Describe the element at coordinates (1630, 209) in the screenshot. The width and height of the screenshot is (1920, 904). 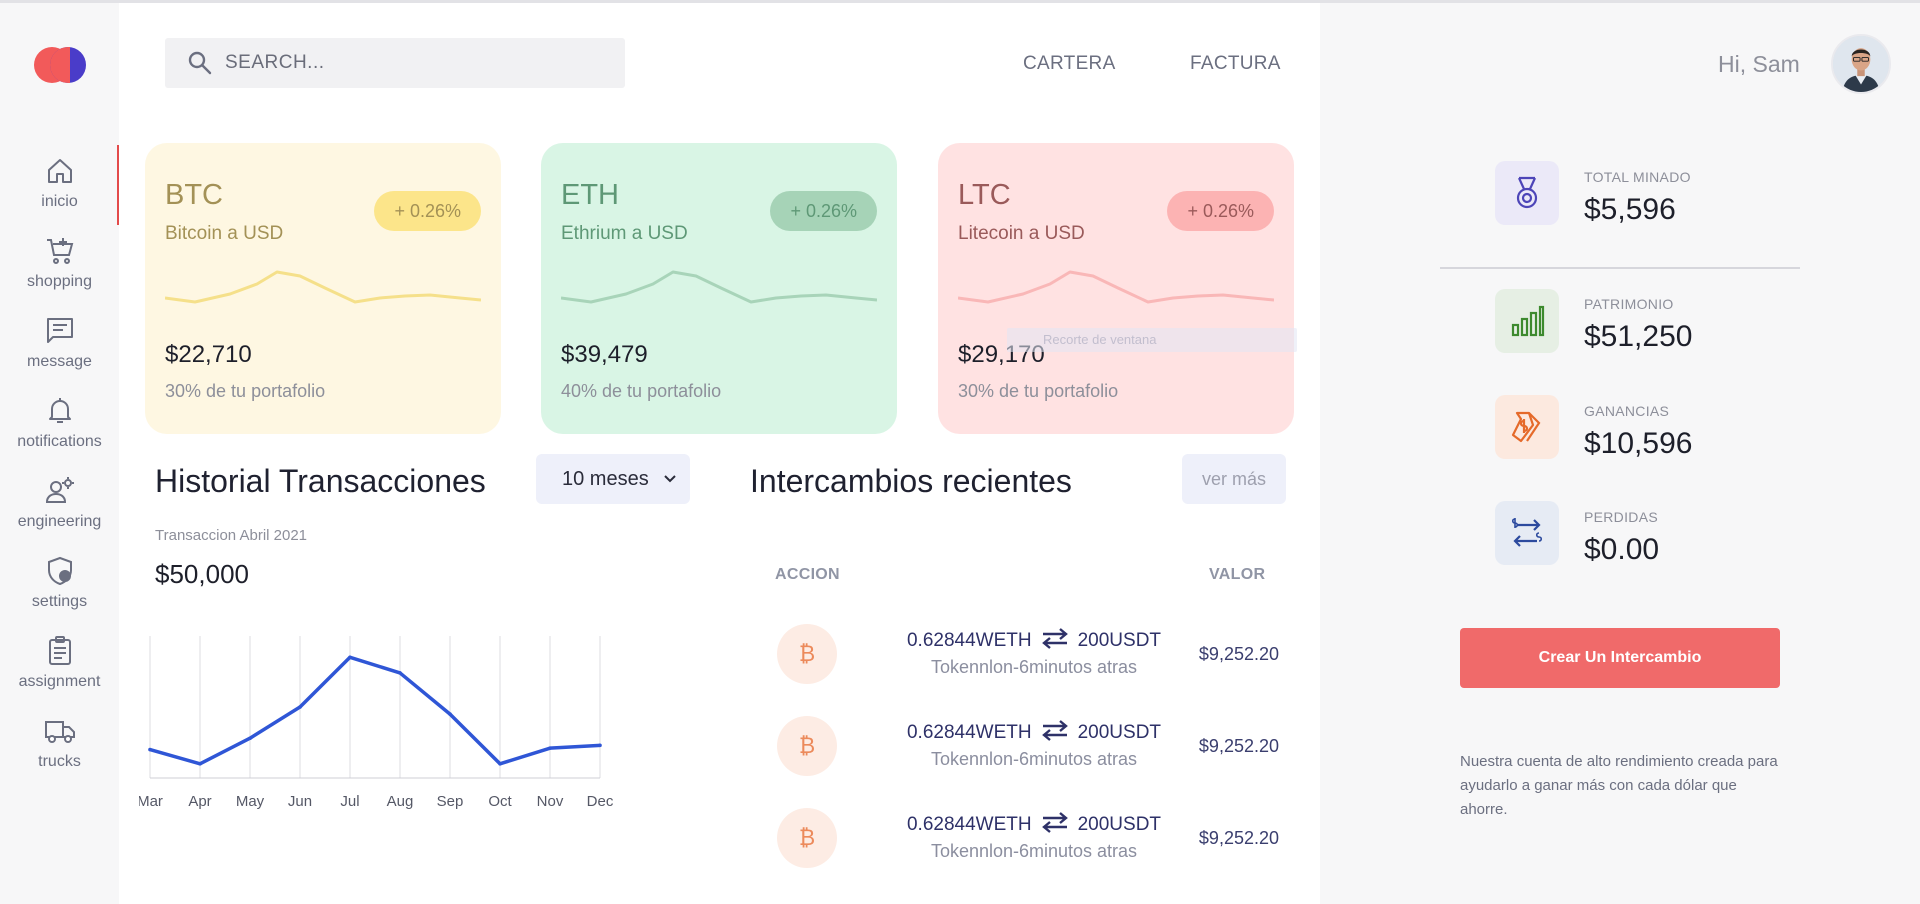
I see `stat-value: $5,596` at that location.